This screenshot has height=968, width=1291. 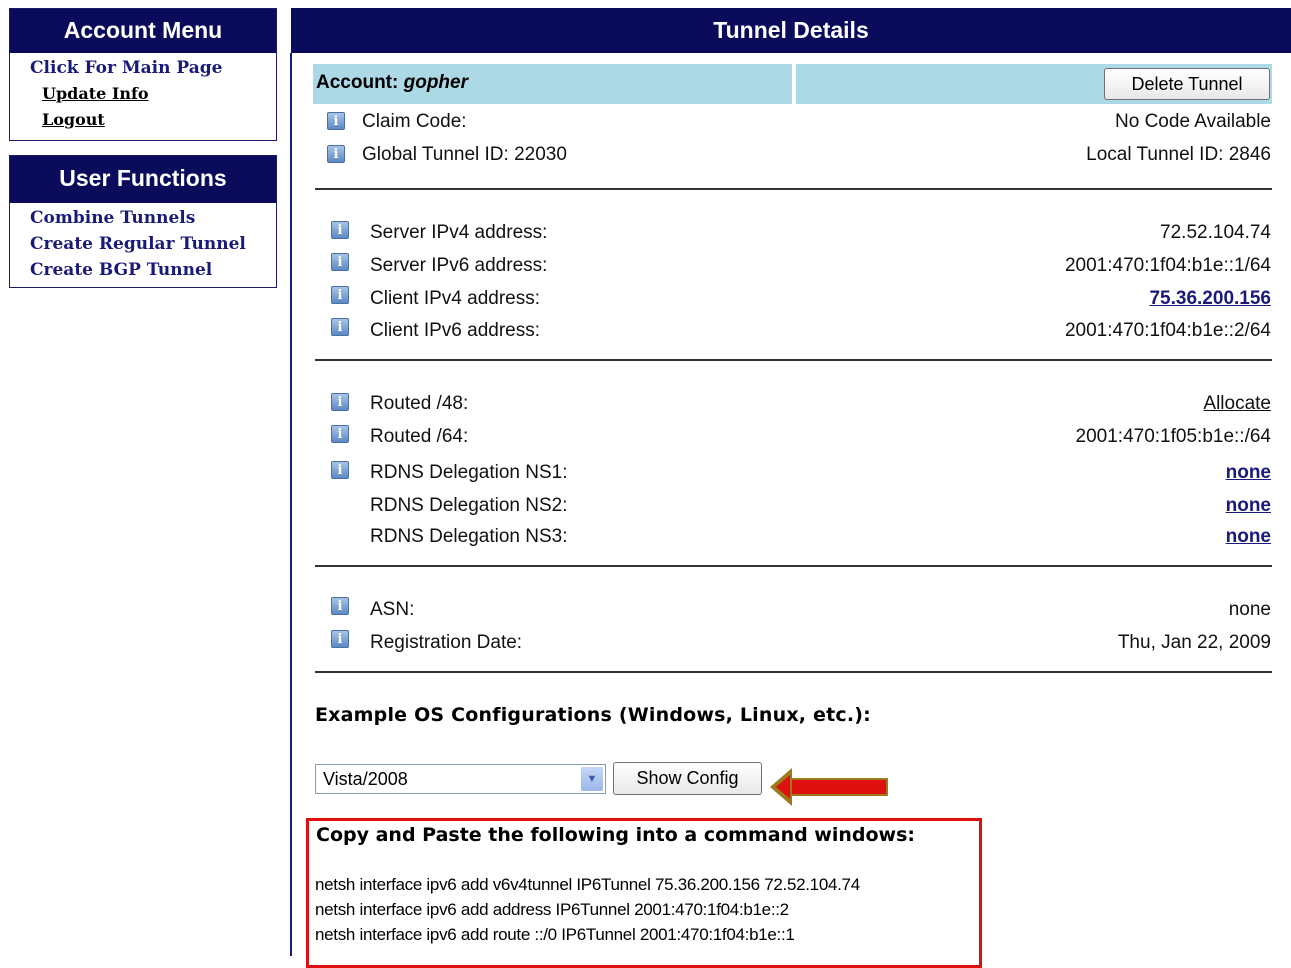 I want to click on routed-64-value: 2001:470:1f05:b1e::/64, so click(x=1173, y=436).